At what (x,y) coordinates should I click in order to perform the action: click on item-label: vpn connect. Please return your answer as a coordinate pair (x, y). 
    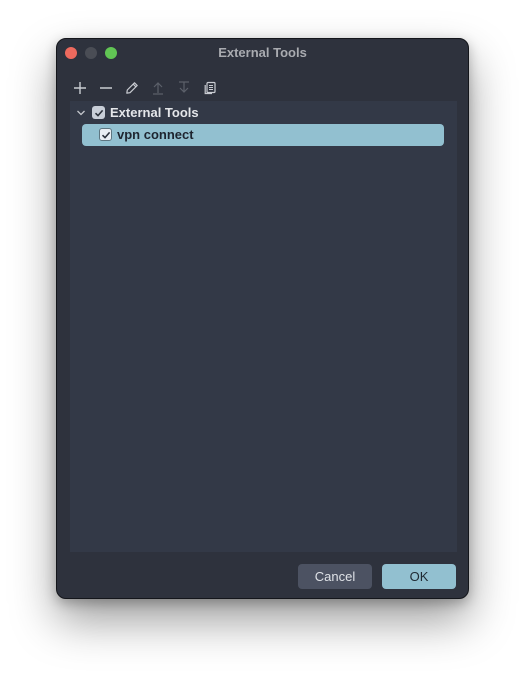
    Looking at the image, I should click on (155, 134).